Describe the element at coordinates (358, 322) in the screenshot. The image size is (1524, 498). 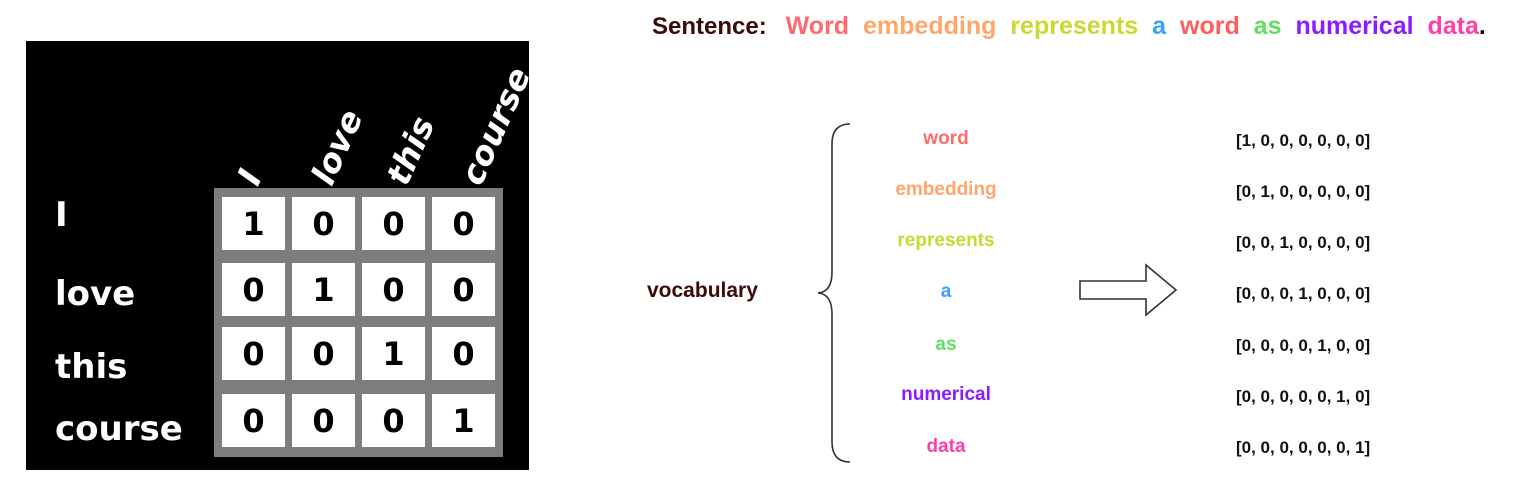
I see `matrix-grid: 1 0 0 0 0 1 0 0 0 0 1 0 0 0 0 1` at that location.